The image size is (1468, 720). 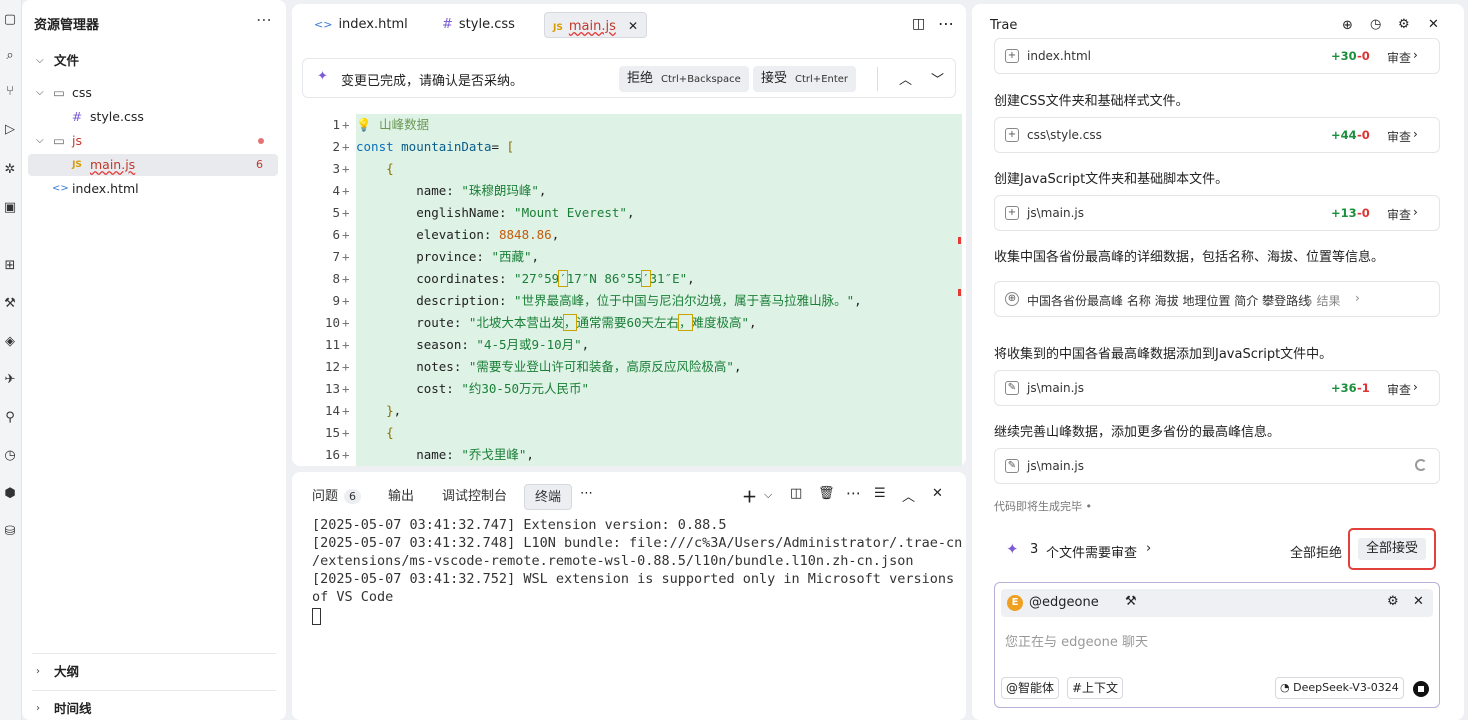 What do you see at coordinates (1091, 551) in the screenshot?
I see `review-text: 个文件需要审查` at bounding box center [1091, 551].